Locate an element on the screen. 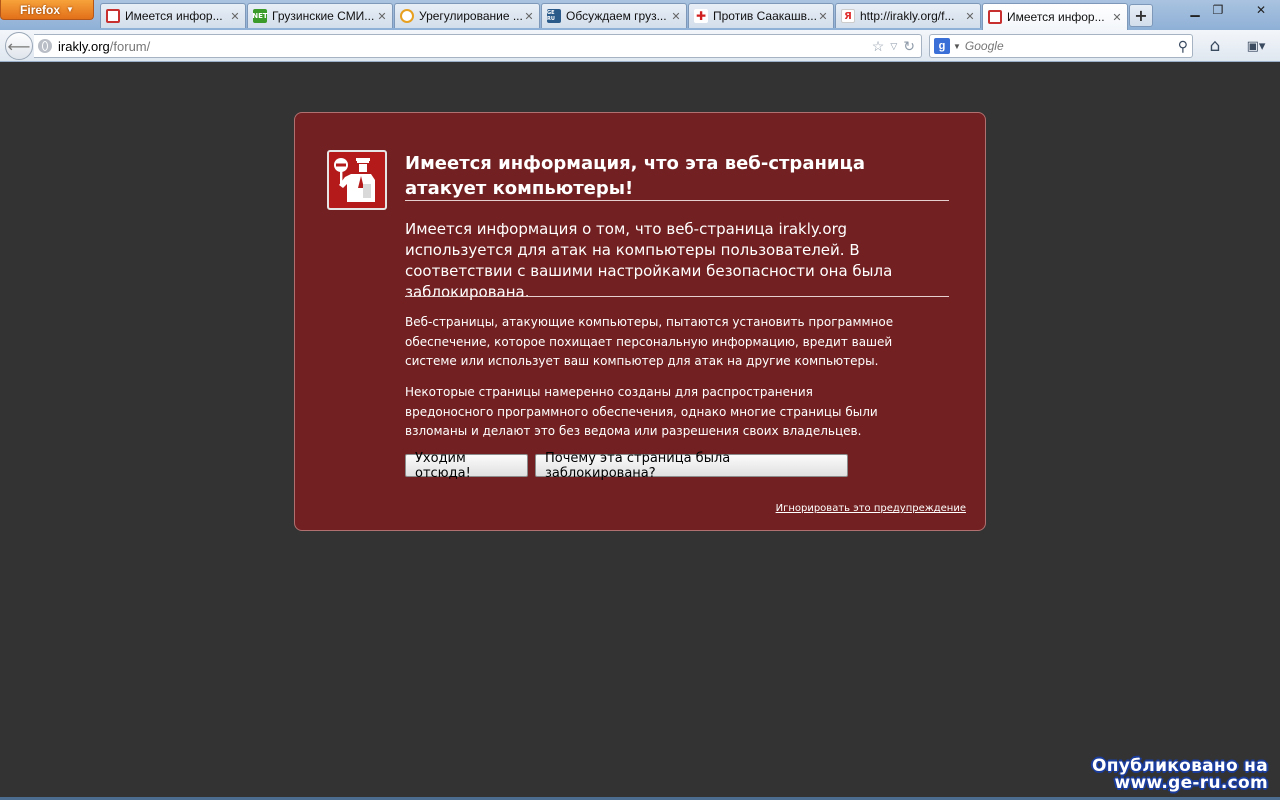  firefox-menu-label: Firefox is located at coordinates (40, 9).